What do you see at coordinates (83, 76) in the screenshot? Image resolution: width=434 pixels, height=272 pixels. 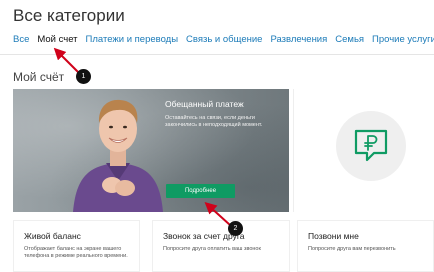 I see `annotation-badge-1: 1` at bounding box center [83, 76].